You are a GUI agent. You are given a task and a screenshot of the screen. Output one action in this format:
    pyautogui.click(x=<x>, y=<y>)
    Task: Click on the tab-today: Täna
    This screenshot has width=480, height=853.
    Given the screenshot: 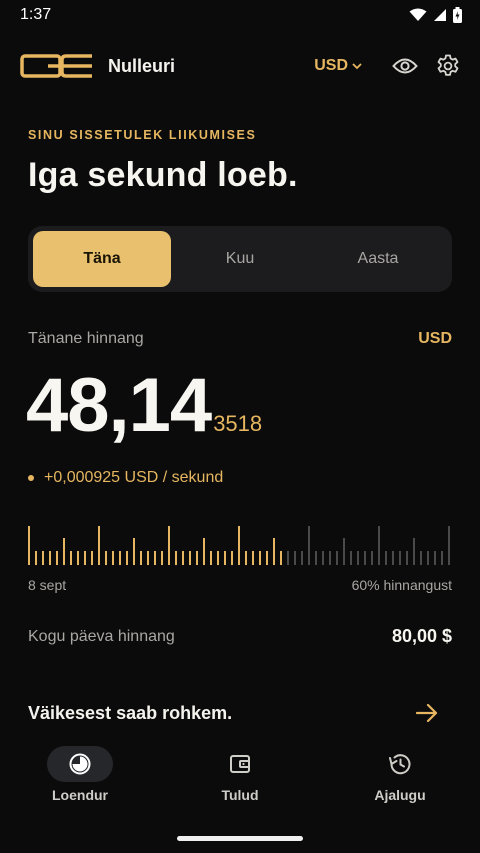 What is the action you would take?
    pyautogui.click(x=102, y=259)
    